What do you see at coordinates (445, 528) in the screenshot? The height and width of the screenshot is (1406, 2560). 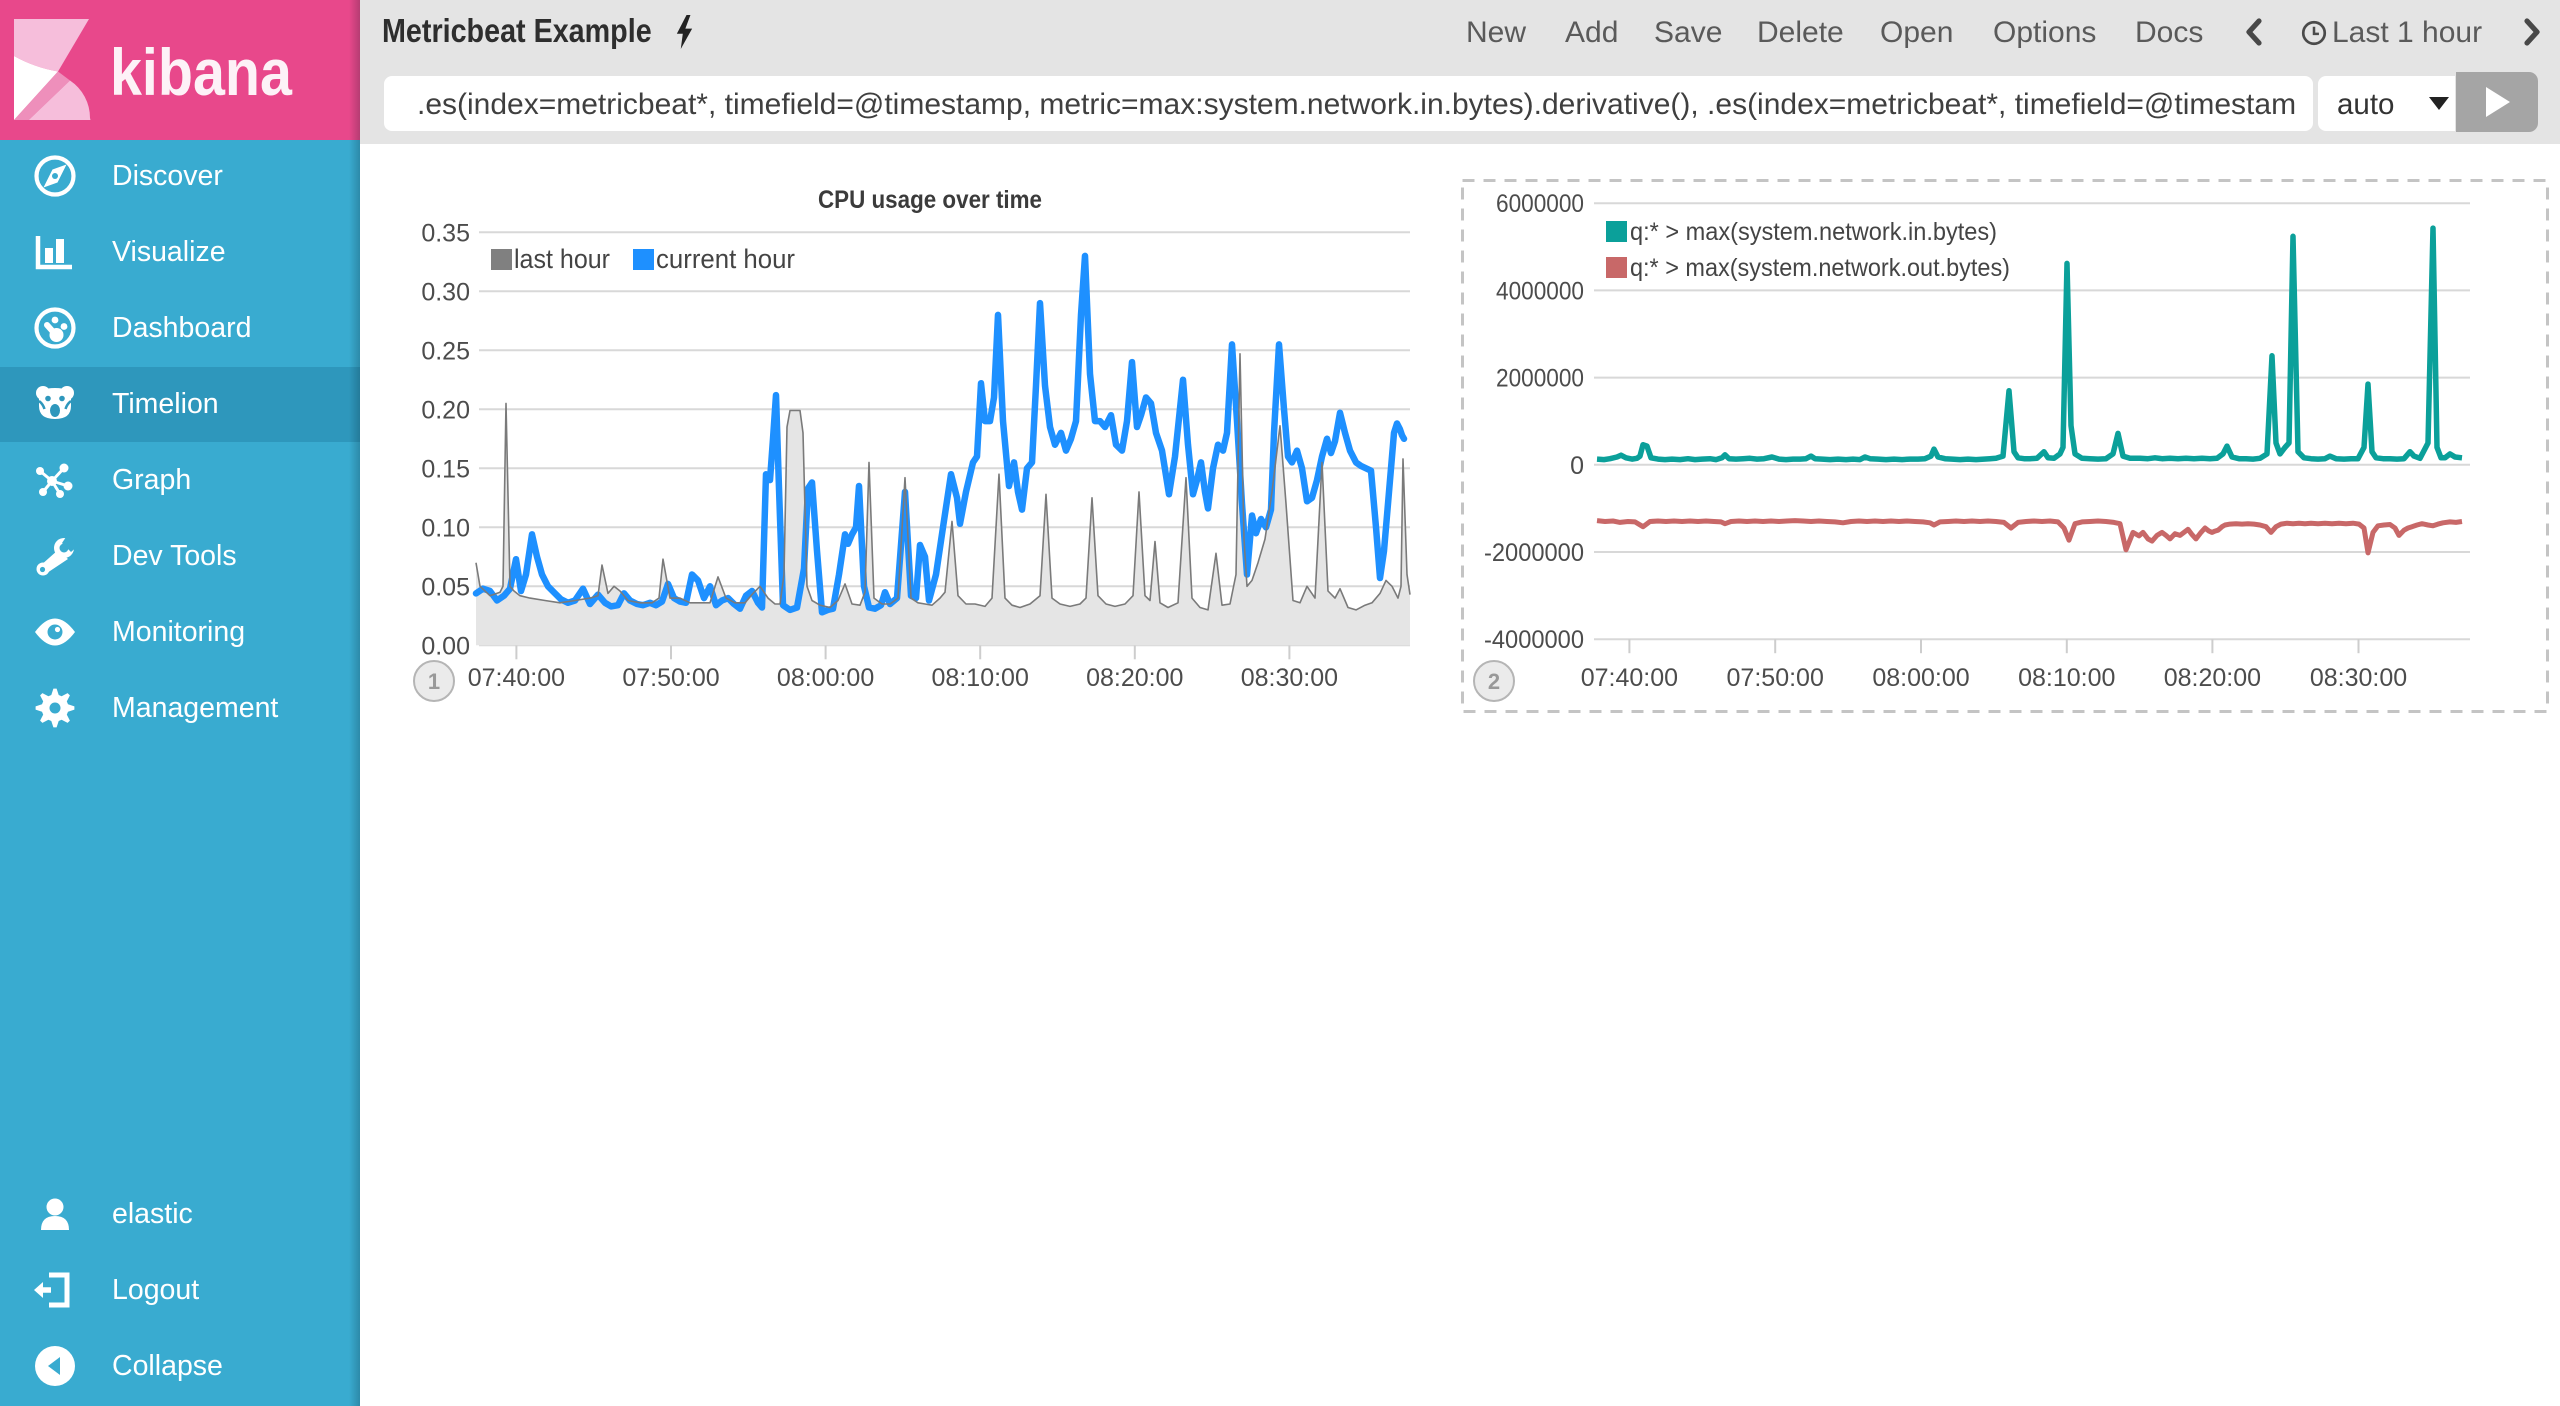 I see `svg-text: 0.10` at bounding box center [445, 528].